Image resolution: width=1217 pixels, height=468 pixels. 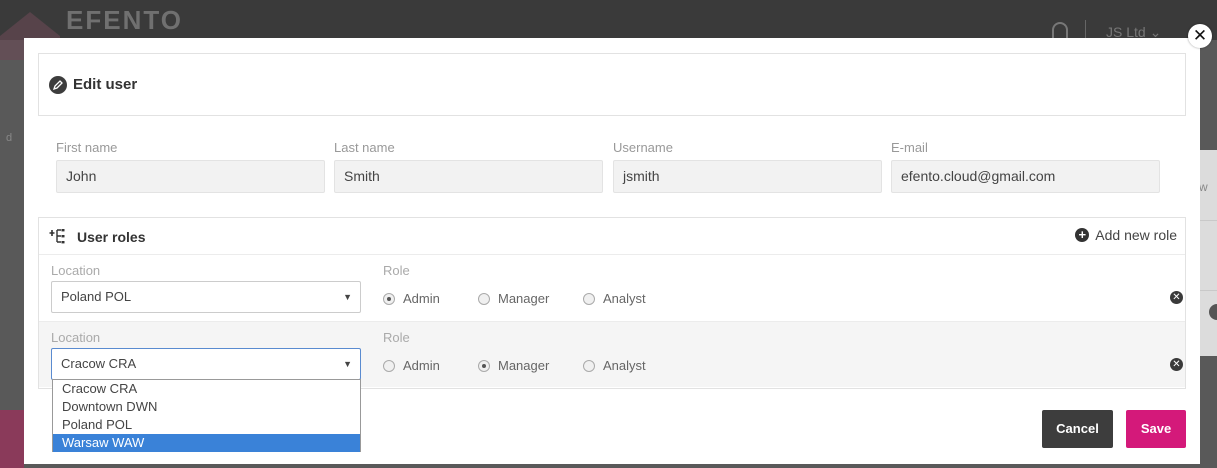 What do you see at coordinates (206, 425) in the screenshot?
I see `dropdown-option: Poland POL` at bounding box center [206, 425].